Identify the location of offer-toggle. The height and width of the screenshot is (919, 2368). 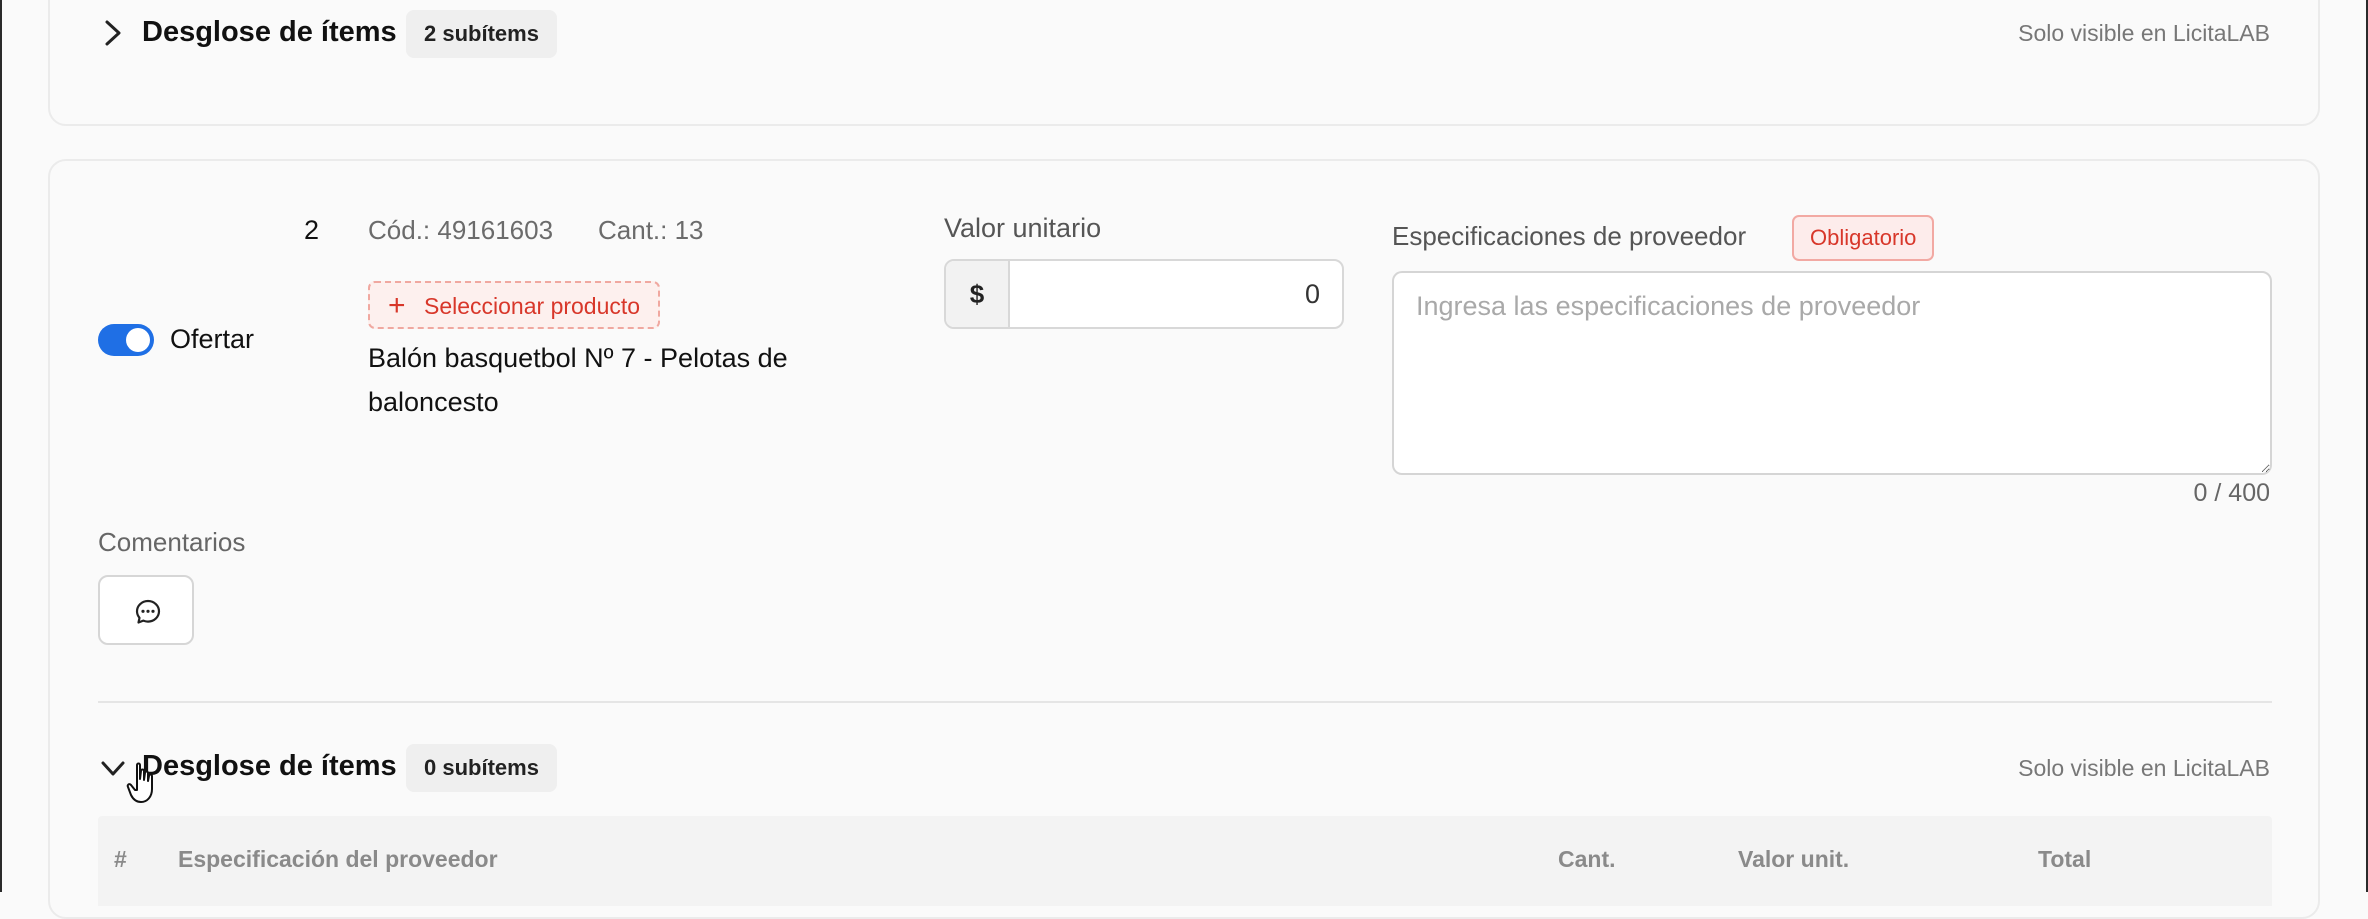
(126, 340).